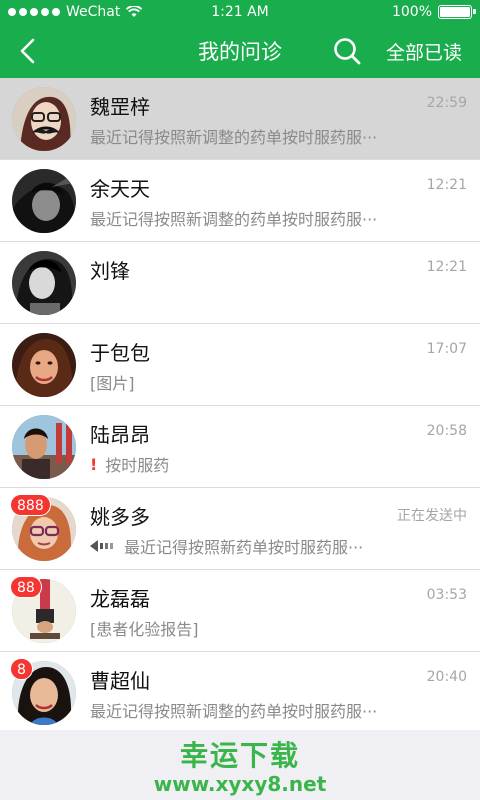  Describe the element at coordinates (144, 629) in the screenshot. I see `preview-text: [患者化验报告]` at that location.